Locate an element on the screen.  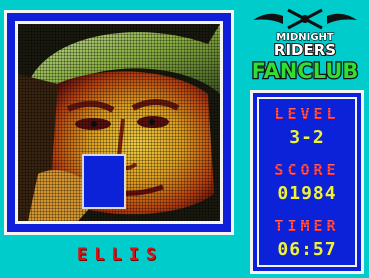
score-value: 01984 is located at coordinates (307, 193).